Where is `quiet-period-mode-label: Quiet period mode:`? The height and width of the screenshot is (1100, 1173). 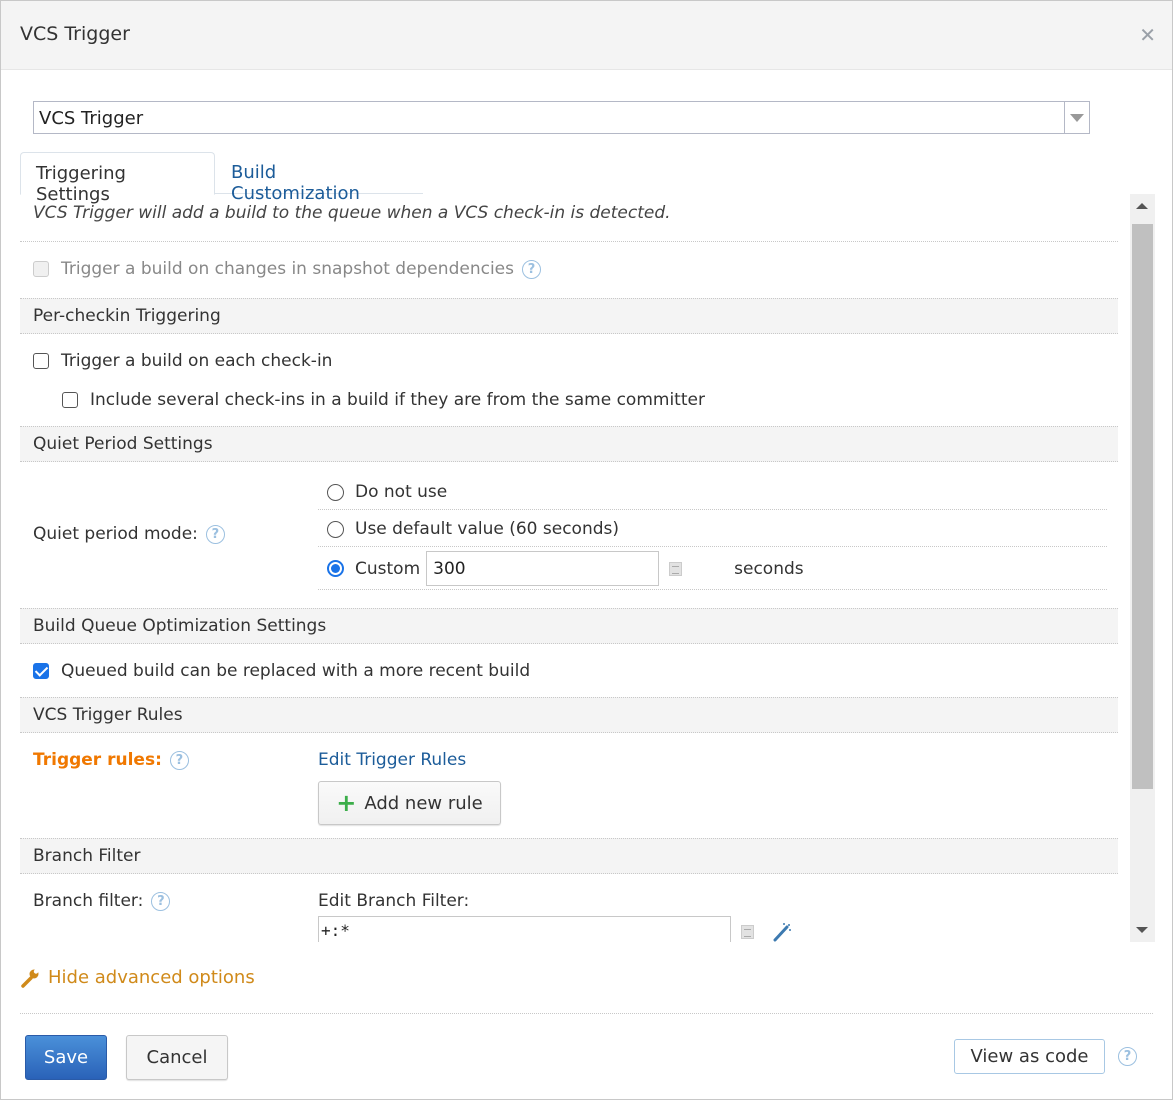
quiet-period-mode-label: Quiet period mode: is located at coordinates (115, 534).